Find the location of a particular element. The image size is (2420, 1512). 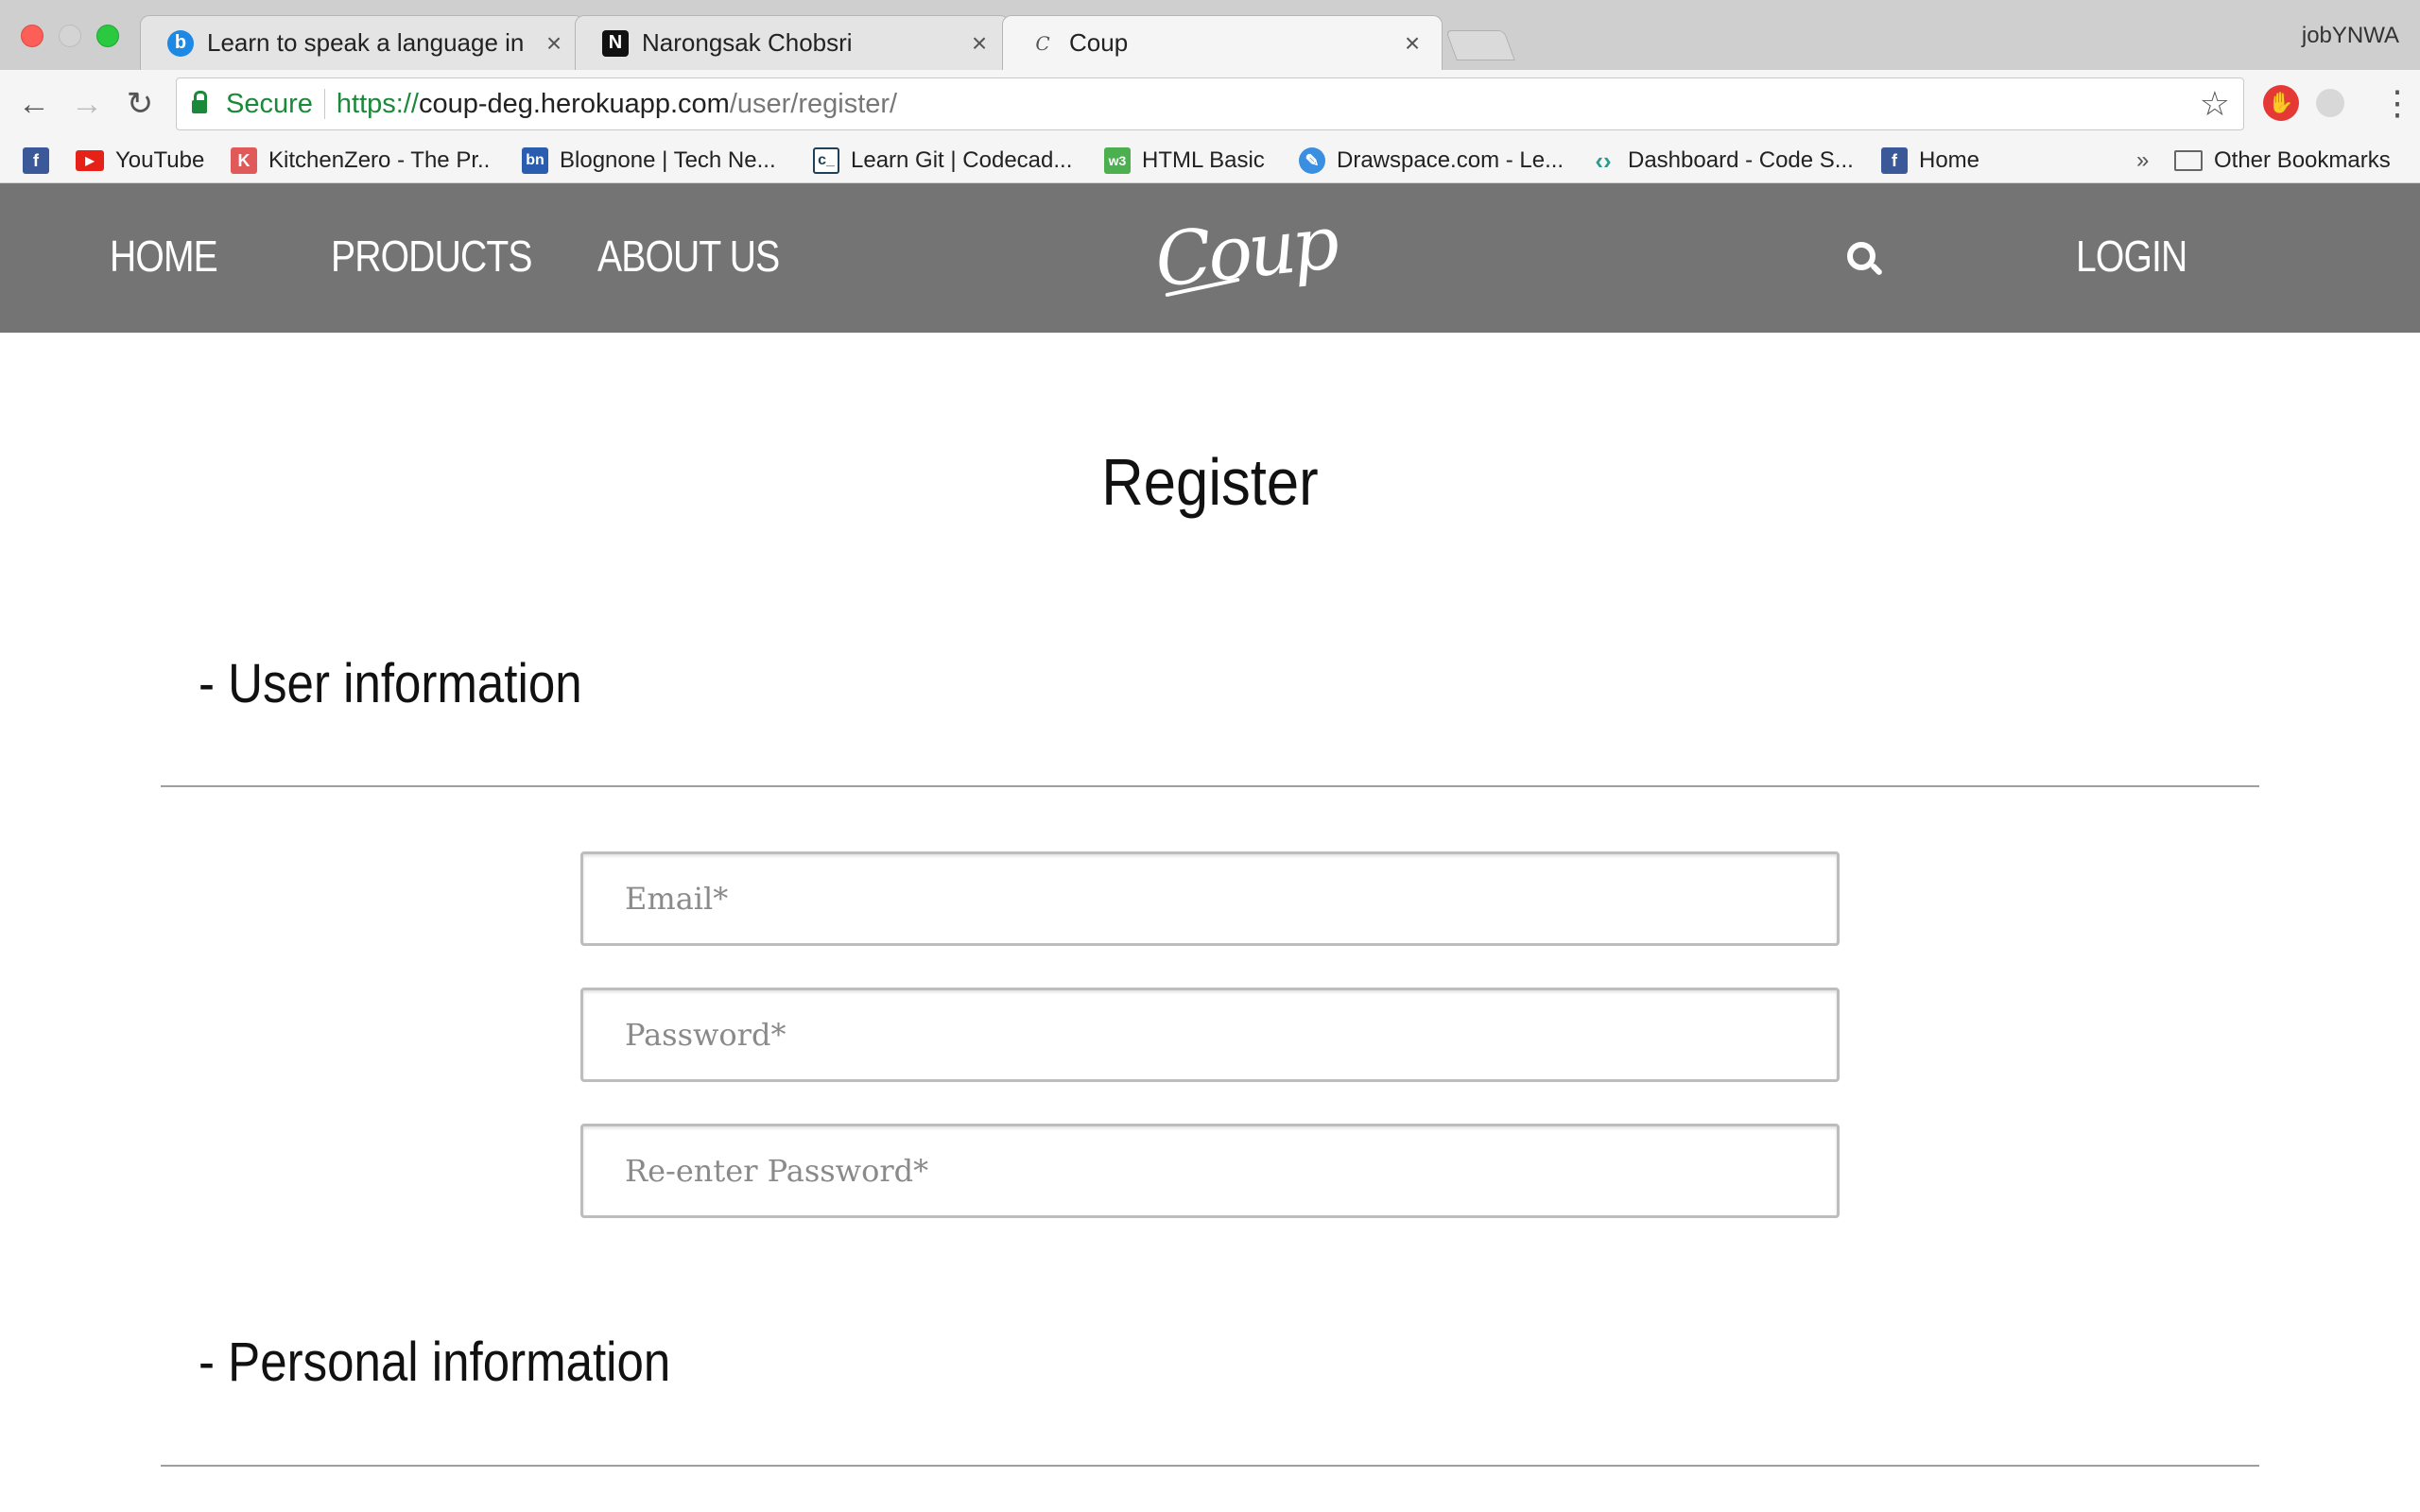

bookmark-label: YouTube is located at coordinates (160, 160).